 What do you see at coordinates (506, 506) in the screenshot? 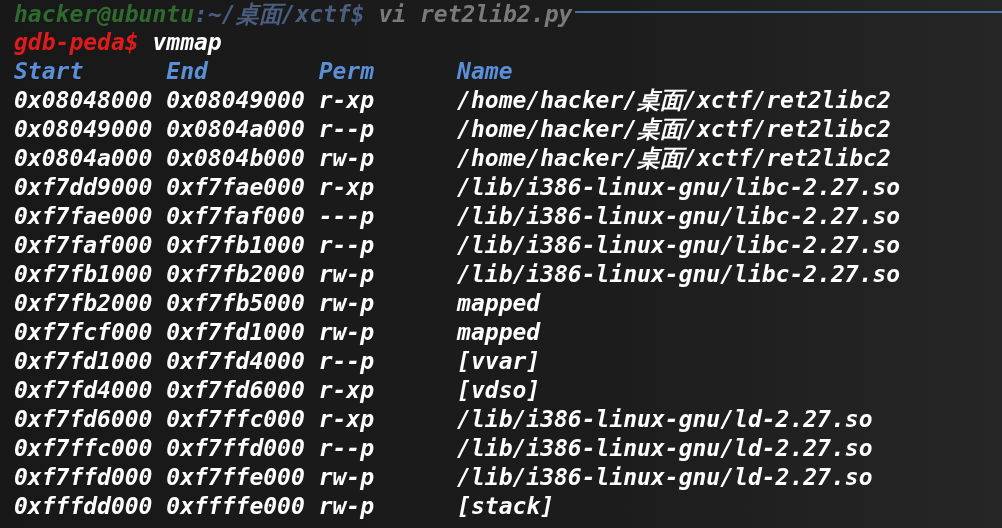
I see `table-cell: [stack]` at bounding box center [506, 506].